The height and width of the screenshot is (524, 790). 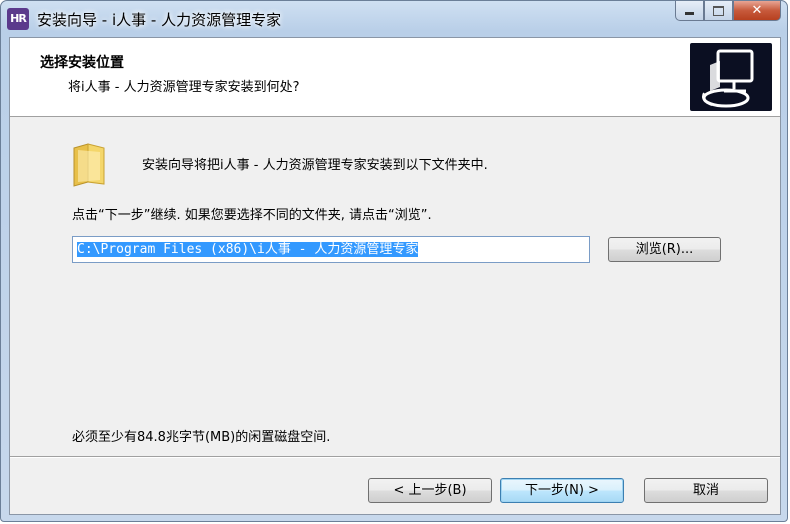 What do you see at coordinates (562, 490) in the screenshot?
I see `next-button: 下一步(N) >` at bounding box center [562, 490].